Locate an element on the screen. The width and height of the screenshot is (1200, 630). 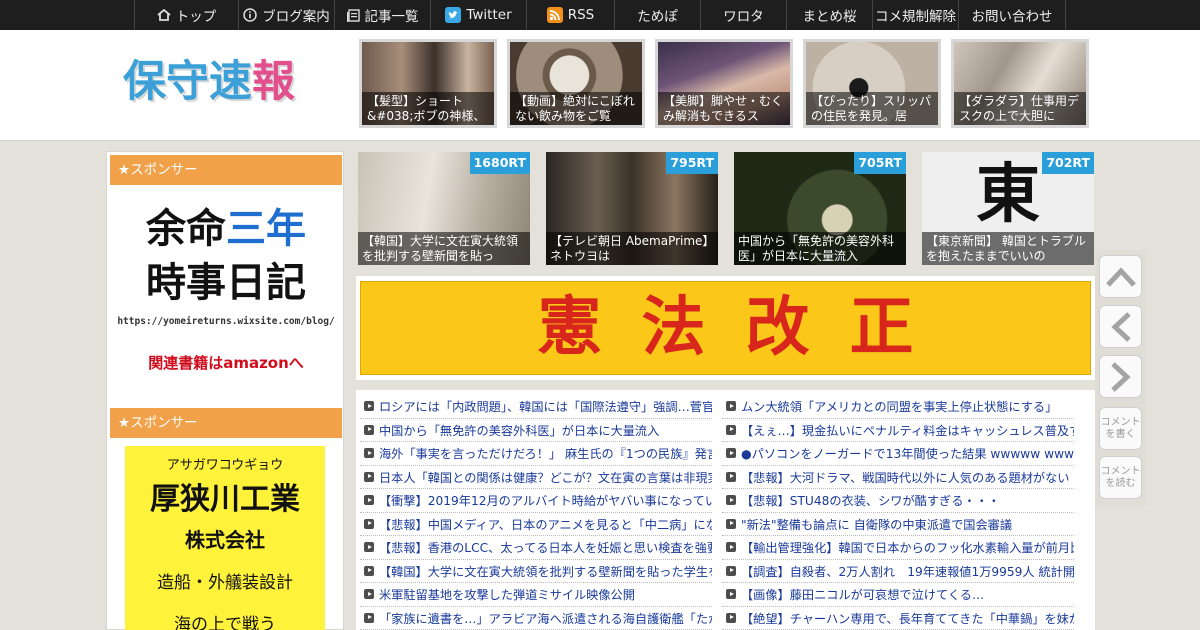
sponsor-ad-asagawa: アサガワコウギョウ 厚狭川工業 株式会社 造船・外艤装設計 海の上で戦う is located at coordinates (225, 538).